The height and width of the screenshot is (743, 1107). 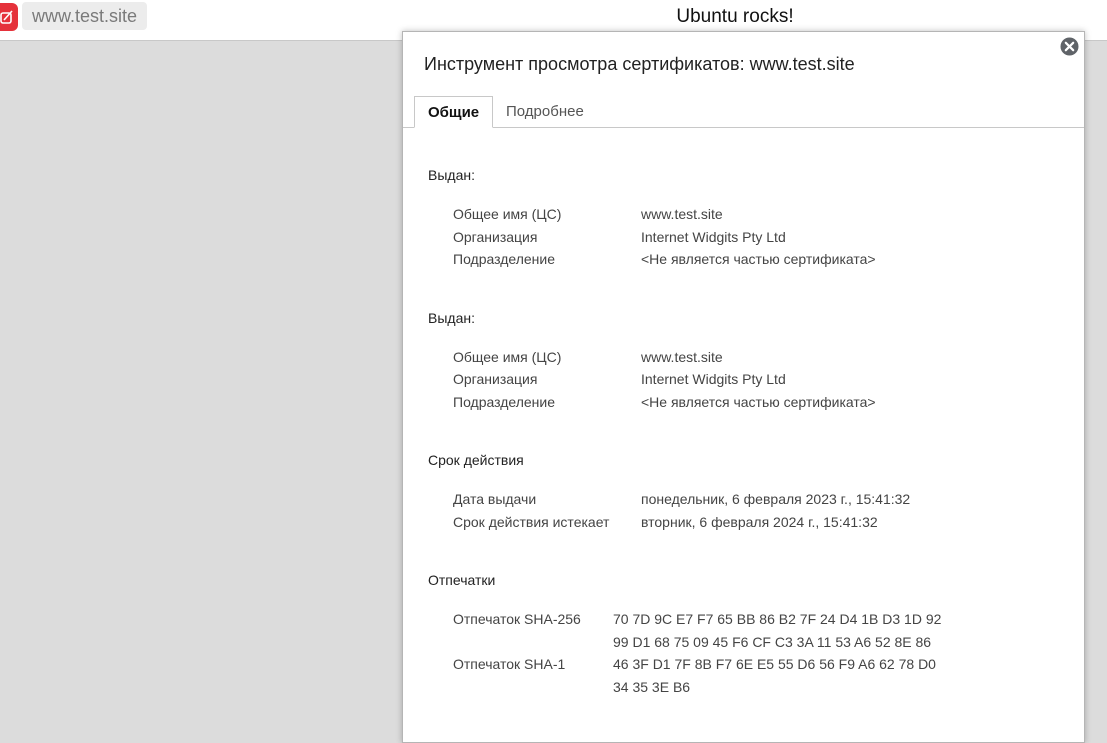 I want to click on issued-by-cn-value: www.test.site, so click(x=682, y=357).